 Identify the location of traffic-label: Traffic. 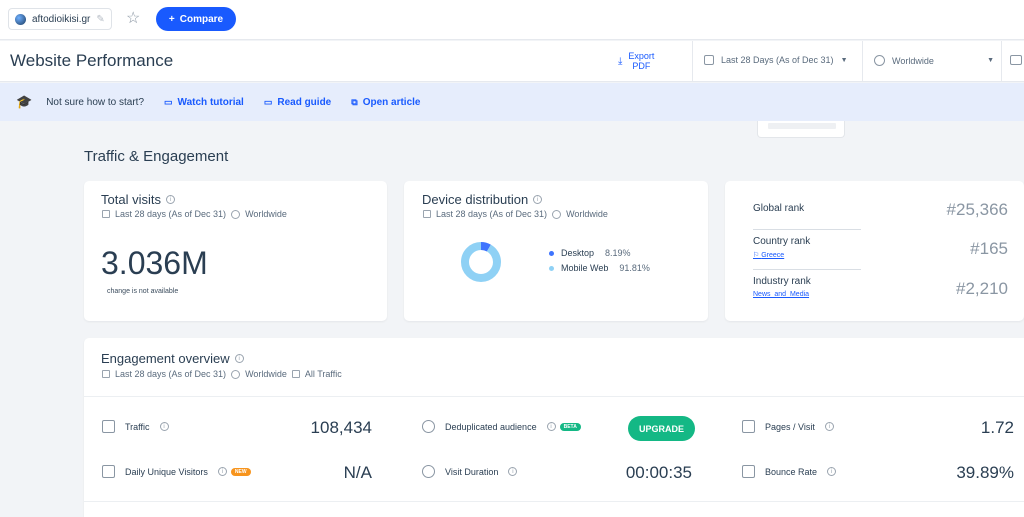
(137, 426).